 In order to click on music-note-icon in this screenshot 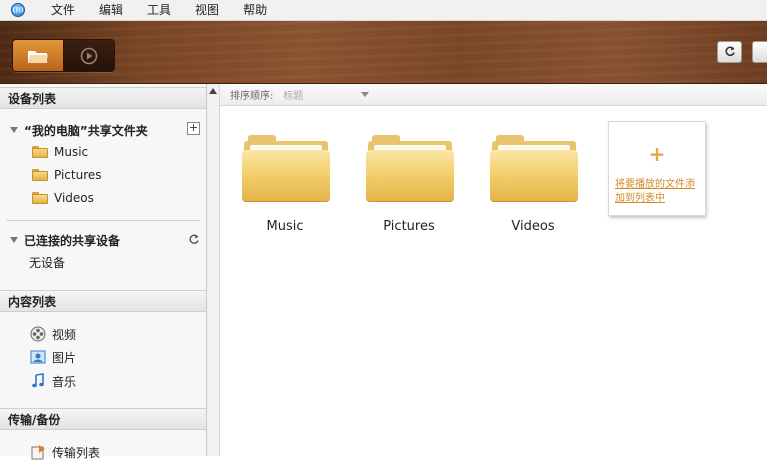, I will do `click(38, 381)`.